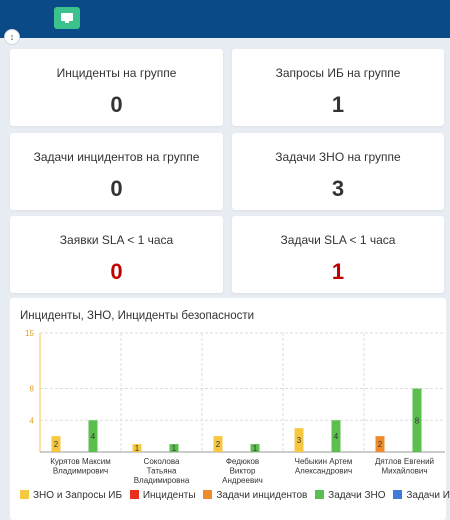  Describe the element at coordinates (338, 171) in the screenshot. I see `card-zno-tasks: Задачи ЗНО на группе 3` at that location.